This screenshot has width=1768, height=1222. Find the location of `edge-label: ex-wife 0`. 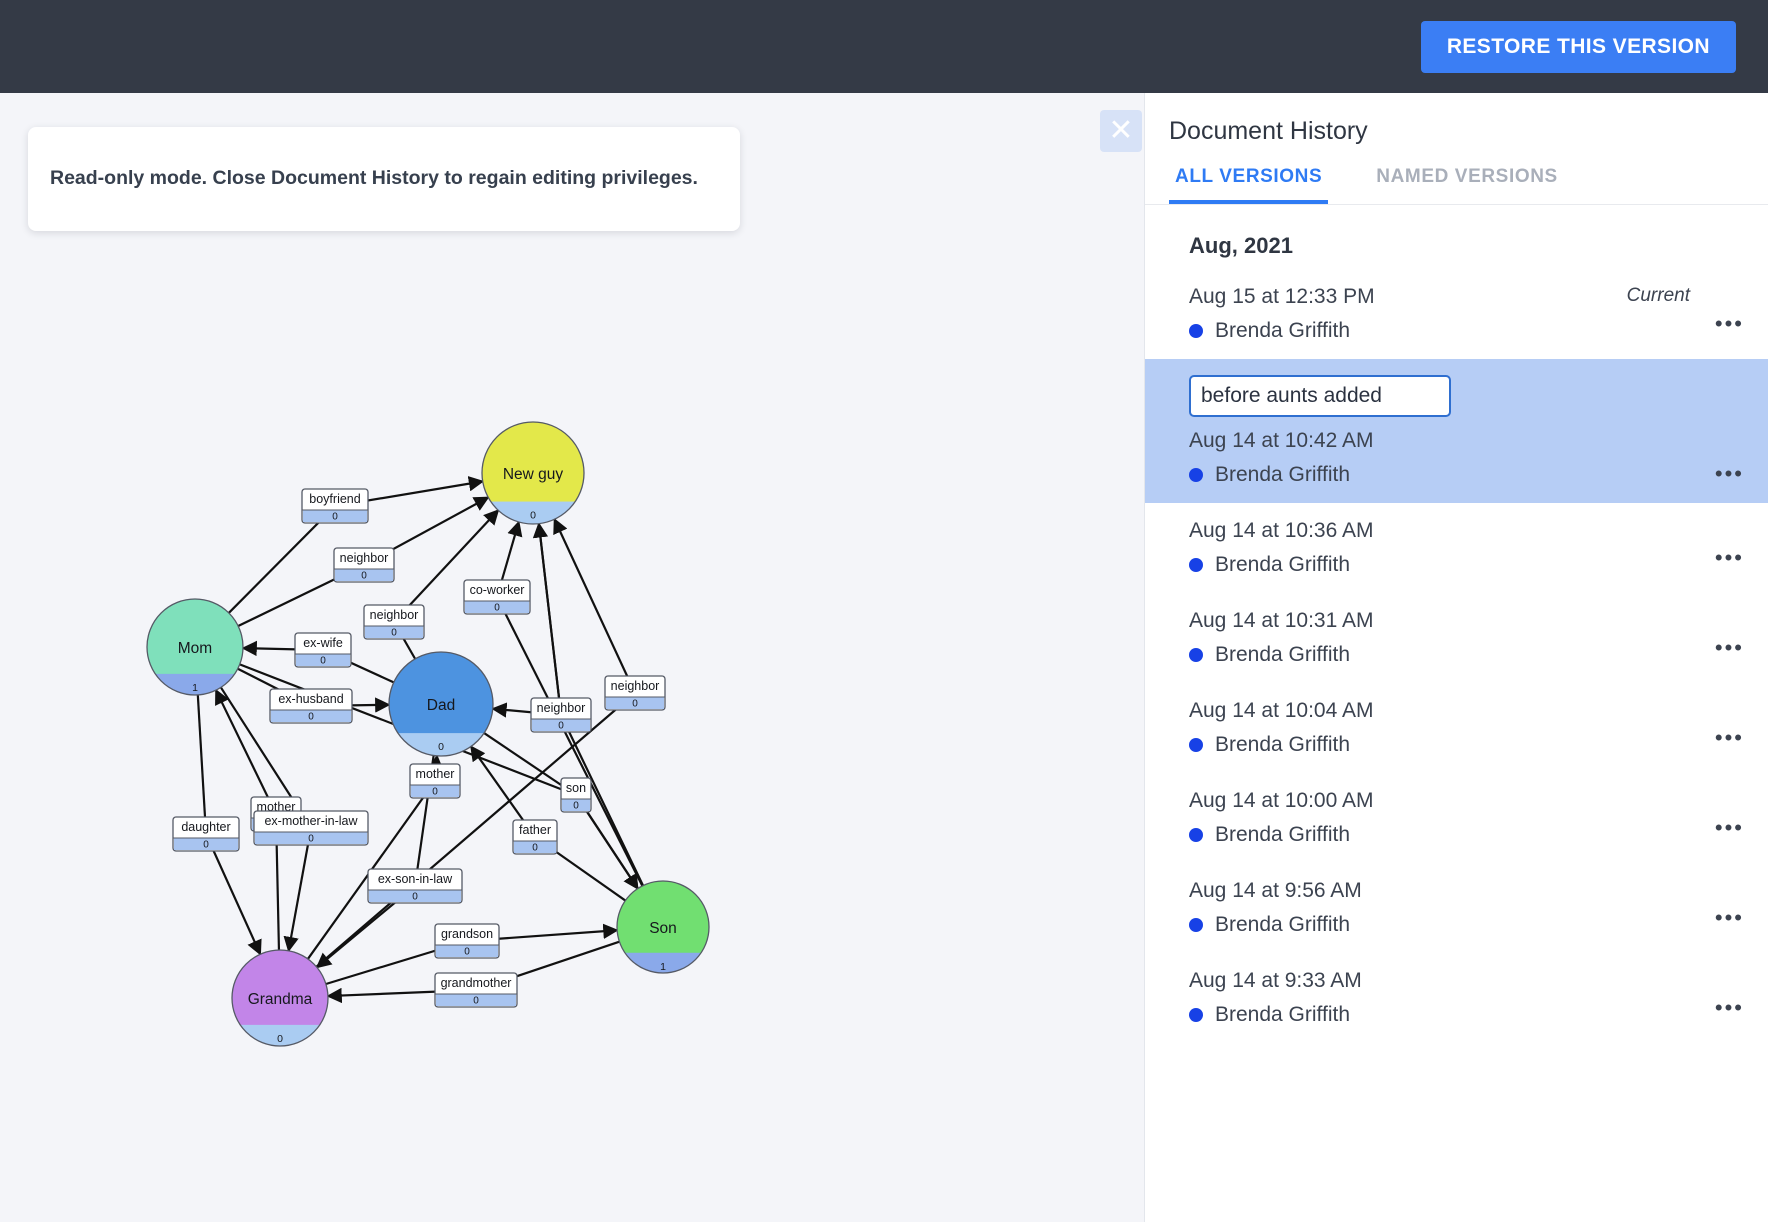

edge-label: ex-wife 0 is located at coordinates (323, 650).